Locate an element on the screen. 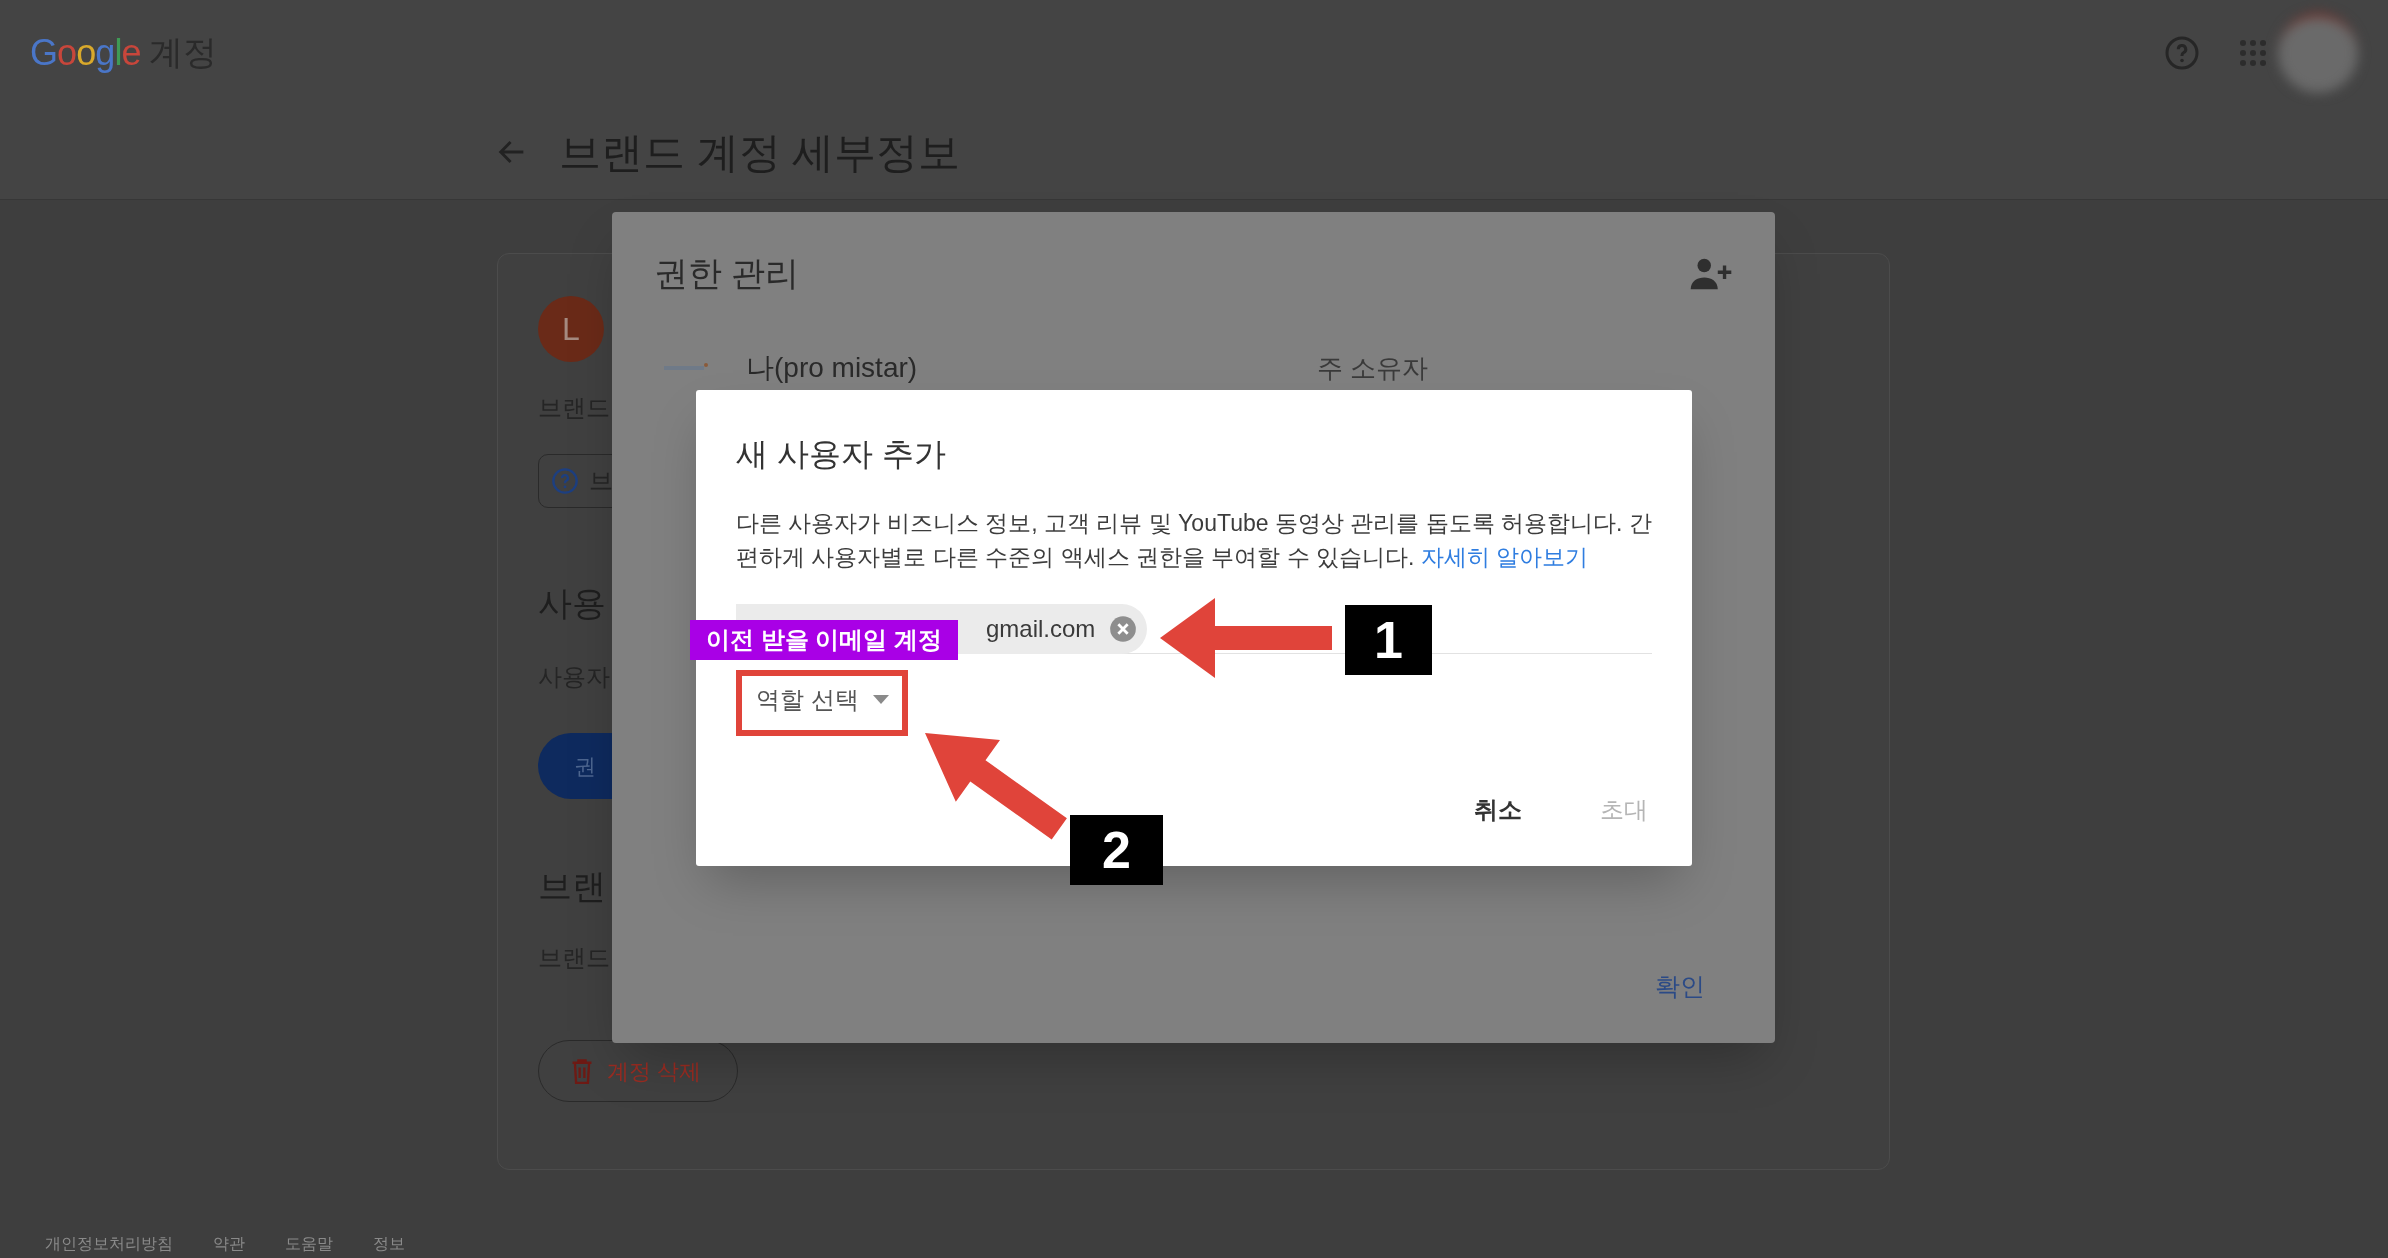  dialog-title: 새 사용자 추가 is located at coordinates (841, 454).